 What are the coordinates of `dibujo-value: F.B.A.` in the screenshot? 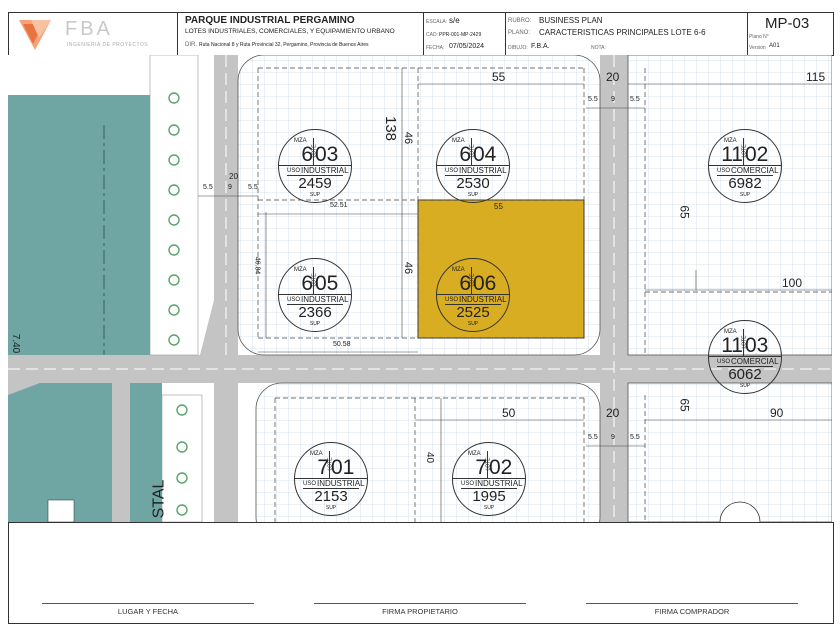 It's located at (540, 46).